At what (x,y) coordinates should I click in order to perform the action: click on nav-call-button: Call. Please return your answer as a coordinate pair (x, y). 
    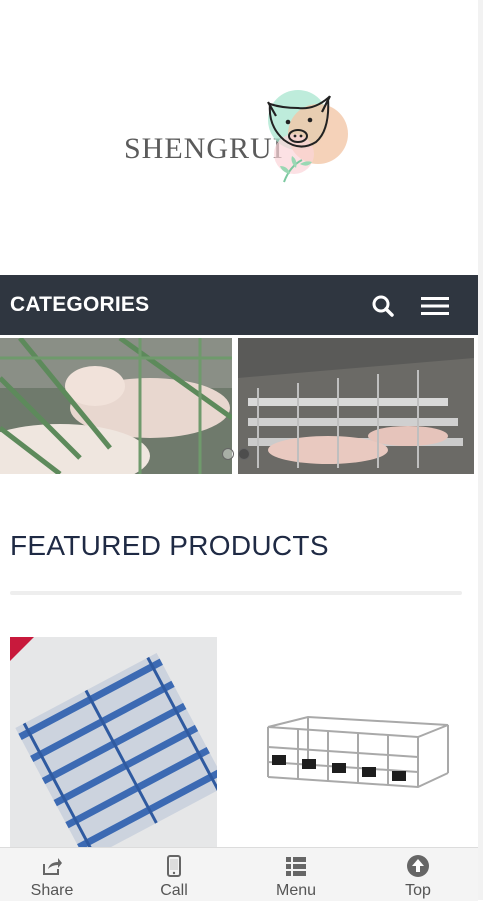
    Looking at the image, I should click on (174, 874).